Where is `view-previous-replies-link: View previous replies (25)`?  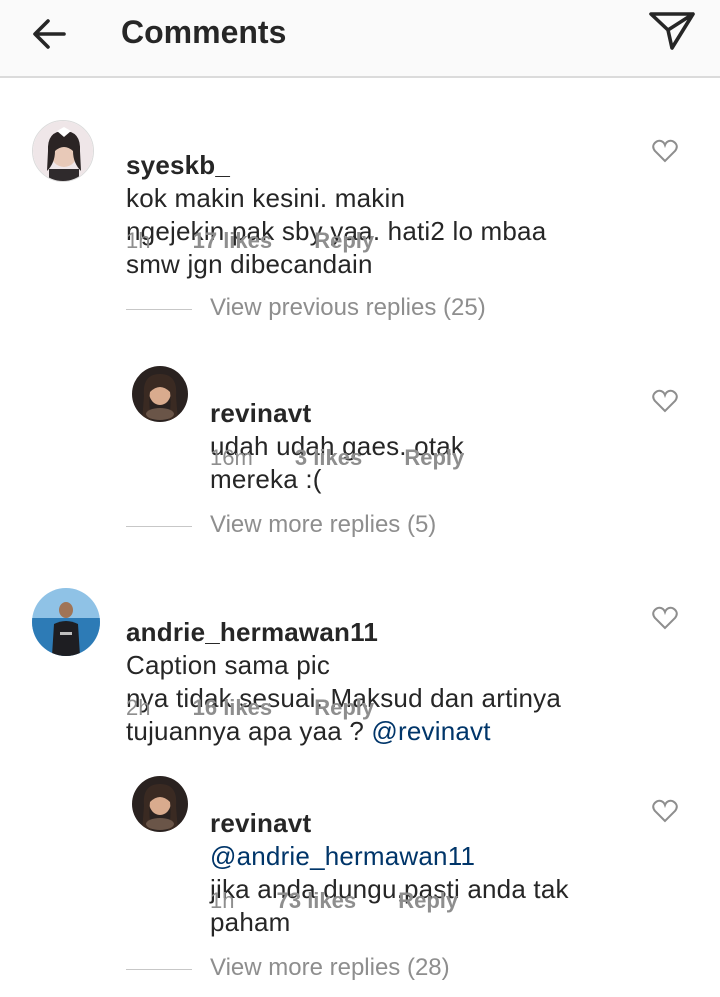 view-previous-replies-link: View previous replies (25) is located at coordinates (336, 309).